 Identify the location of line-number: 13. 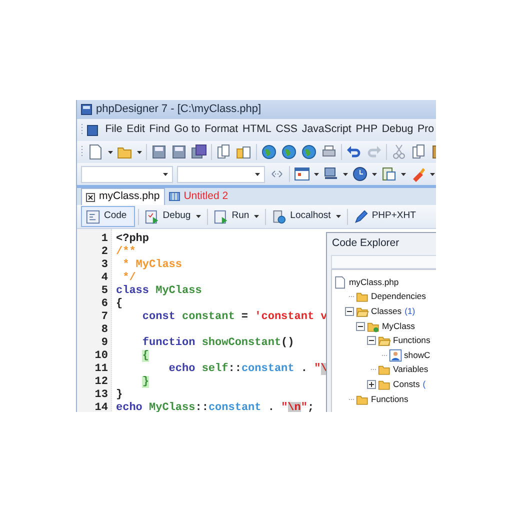
(101, 395).